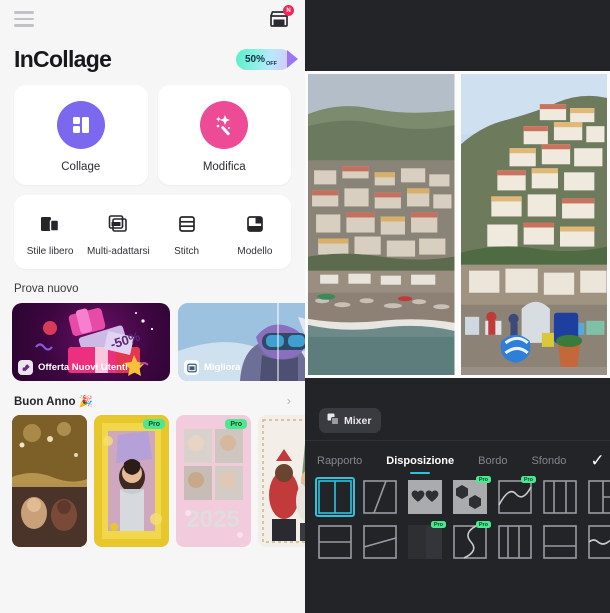 This screenshot has height=613, width=610. Describe the element at coordinates (118, 251) in the screenshot. I see `tool-label: Multi-adattarsi` at that location.